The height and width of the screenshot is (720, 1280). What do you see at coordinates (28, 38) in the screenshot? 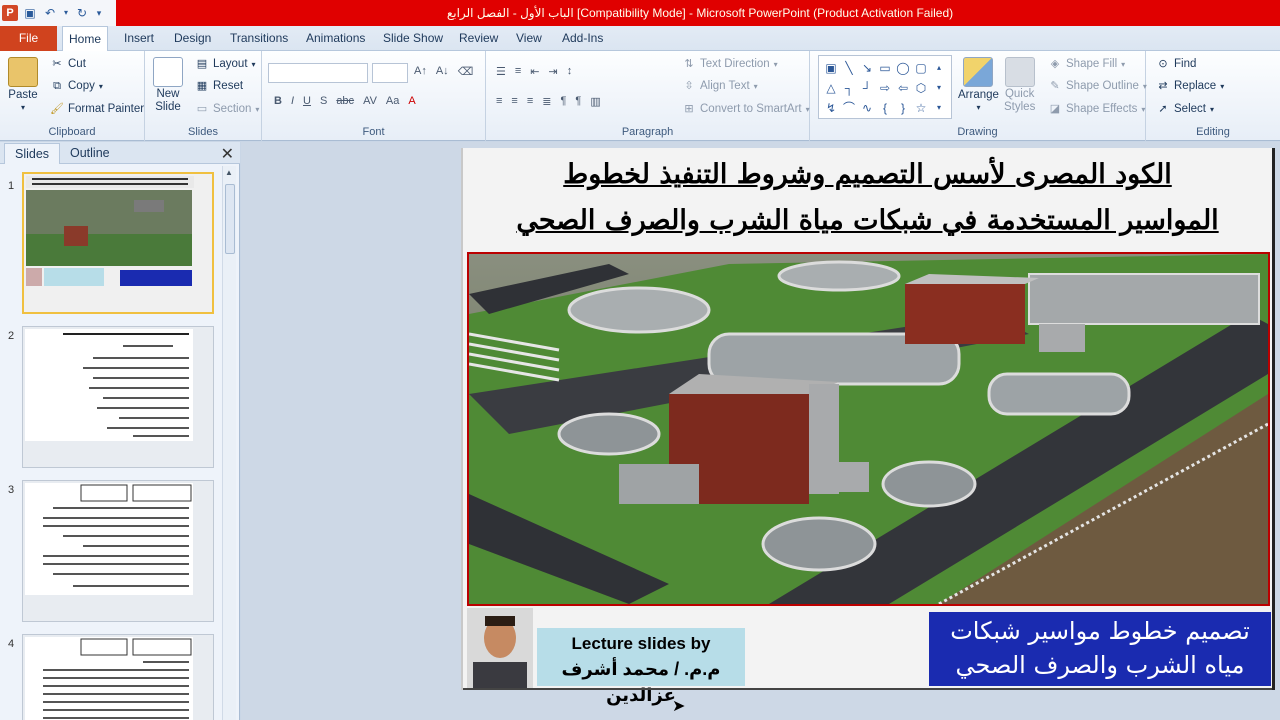
I see `tab-file: File` at bounding box center [28, 38].